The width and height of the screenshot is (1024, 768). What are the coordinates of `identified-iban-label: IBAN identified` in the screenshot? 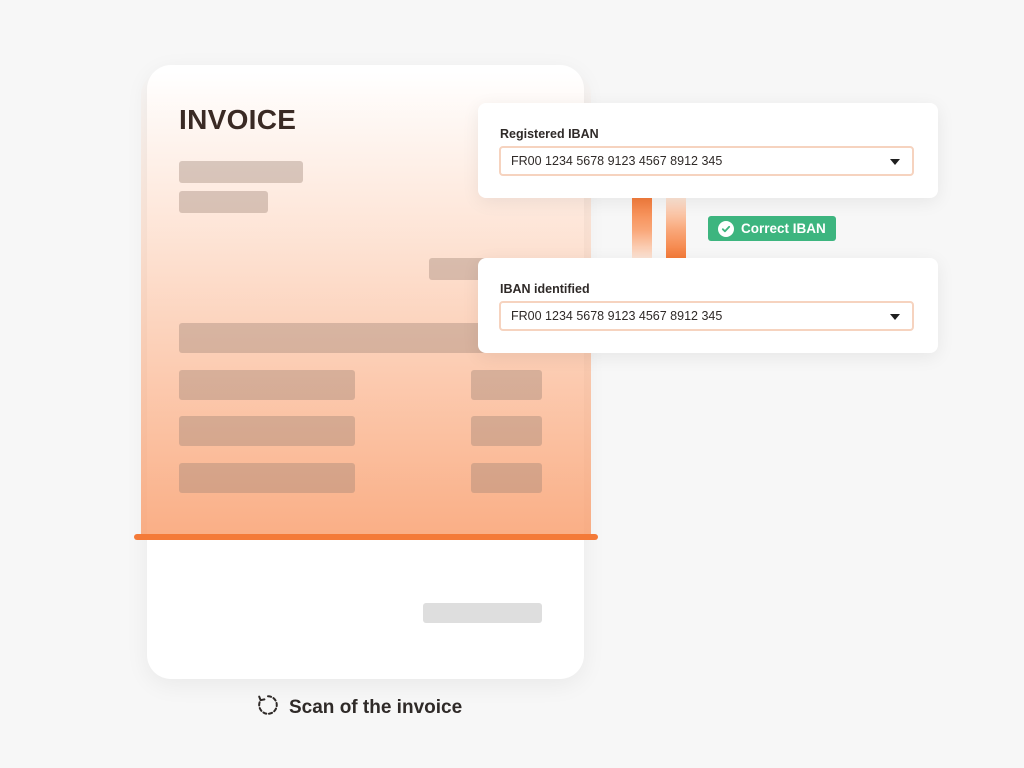 It's located at (545, 289).